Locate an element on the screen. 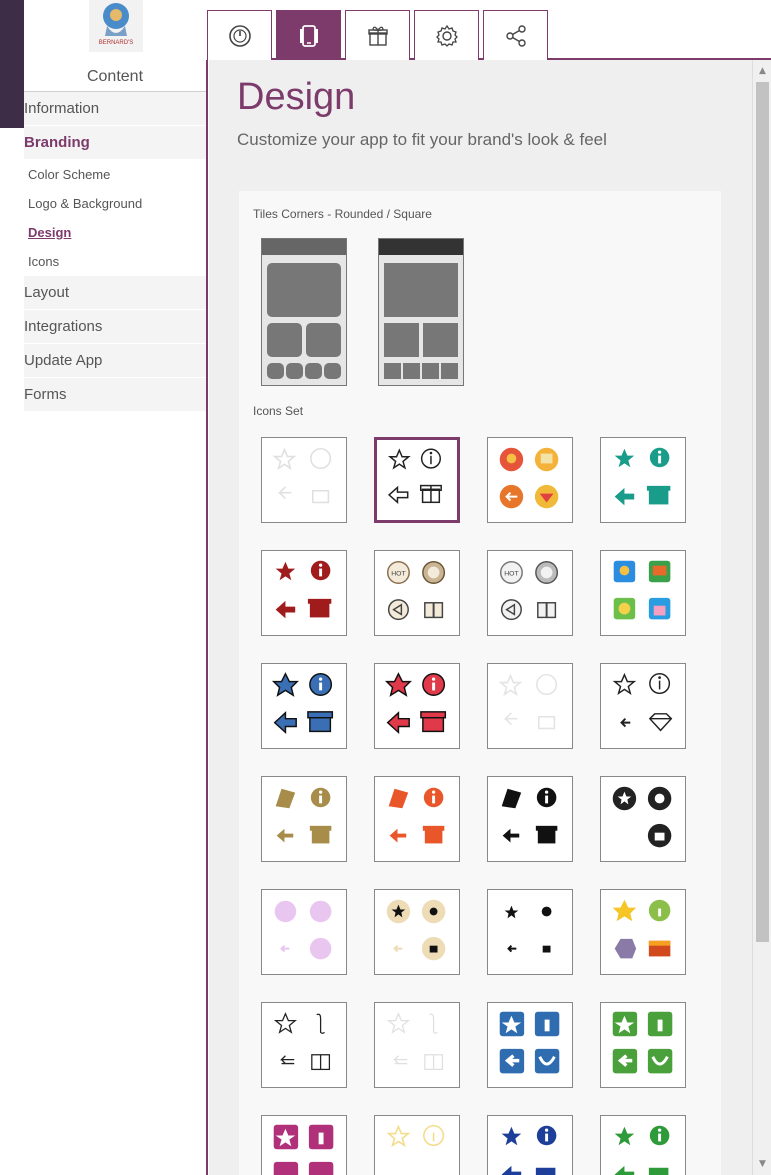 The height and width of the screenshot is (1175, 771). sidebar-subitem-color-scheme: Color Scheme is located at coordinates (115, 174).